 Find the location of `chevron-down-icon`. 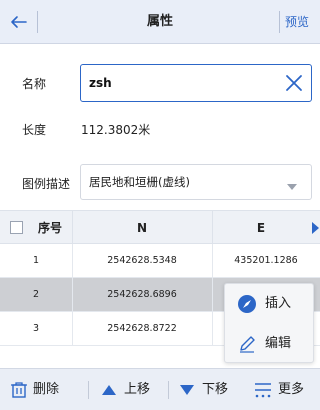

chevron-down-icon is located at coordinates (292, 184).